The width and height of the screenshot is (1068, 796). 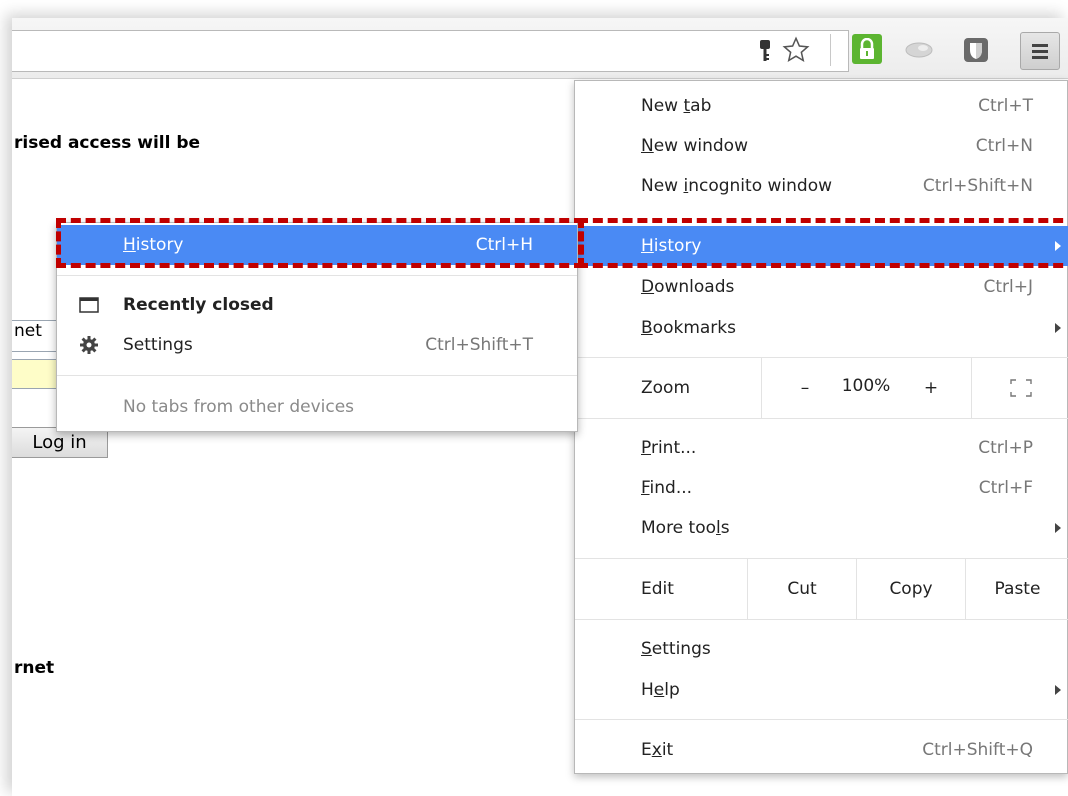 I want to click on menu-item-new-incognito-window: New incognito window Ctrl+Shift+N, so click(x=821, y=186).